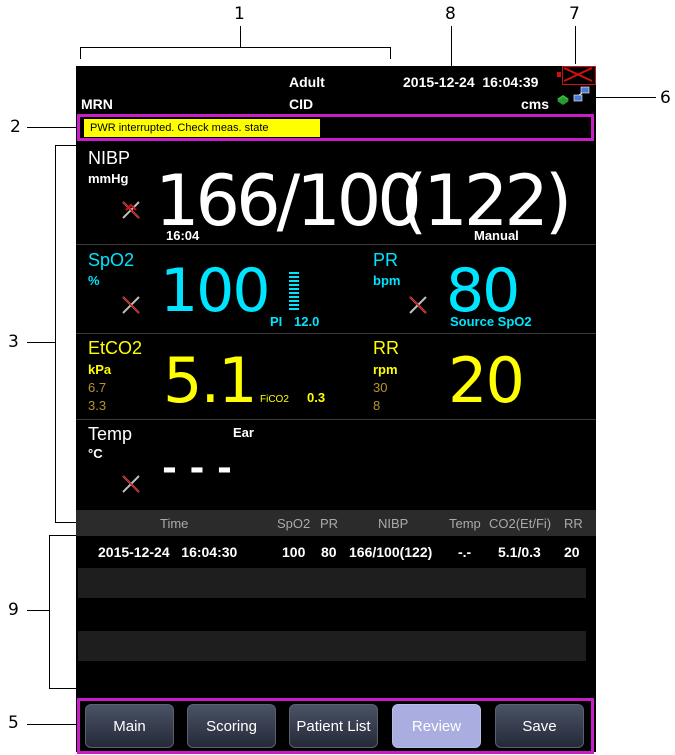  Describe the element at coordinates (94, 280) in the screenshot. I see `spo2-unit: %` at that location.